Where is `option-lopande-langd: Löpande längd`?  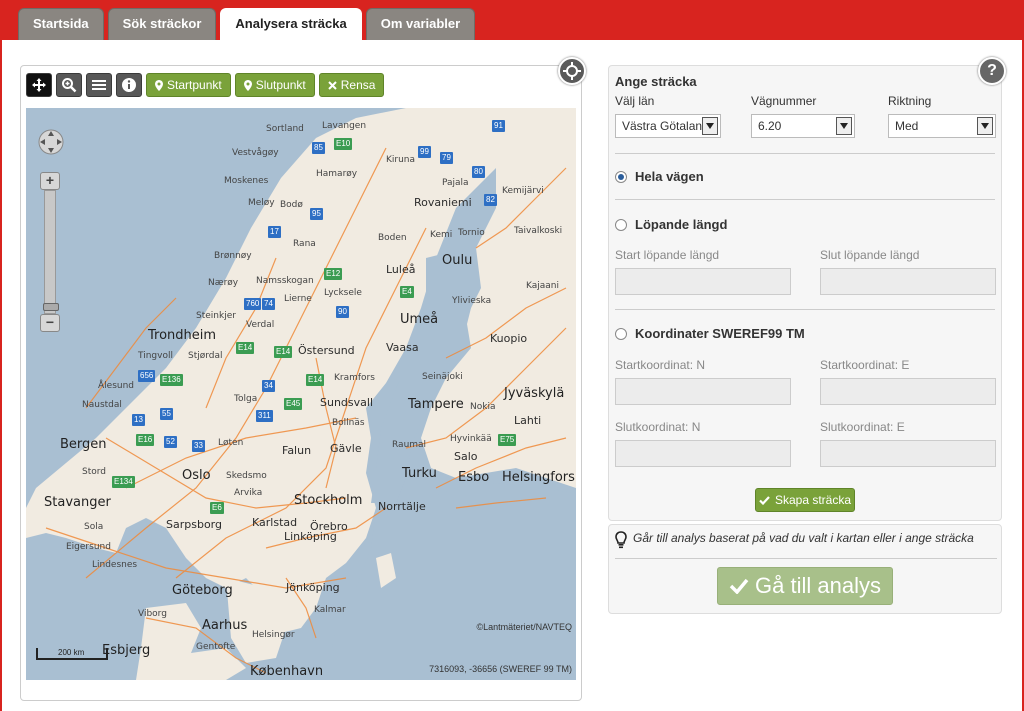
option-lopande-langd: Löpande längd is located at coordinates (671, 224).